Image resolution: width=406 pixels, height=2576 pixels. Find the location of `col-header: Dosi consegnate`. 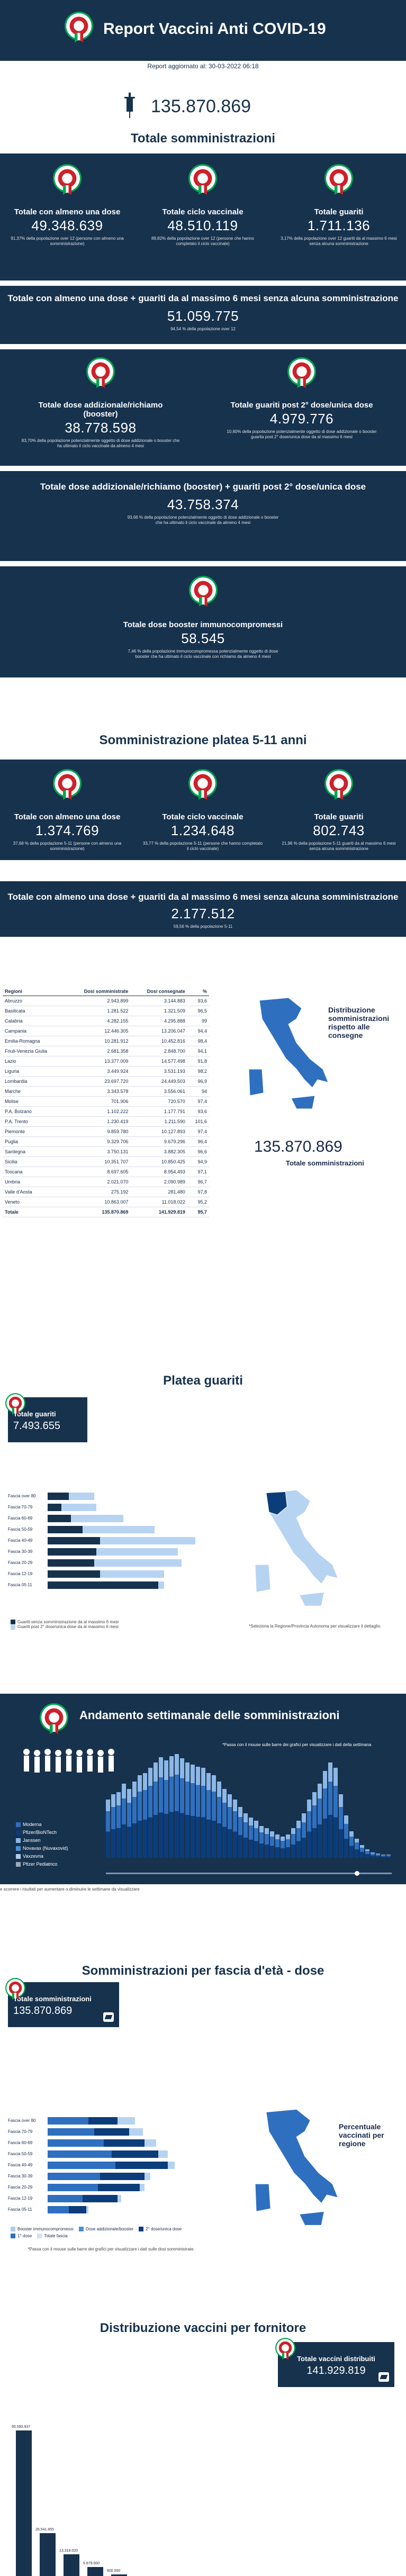

col-header: Dosi consegnate is located at coordinates (158, 991).